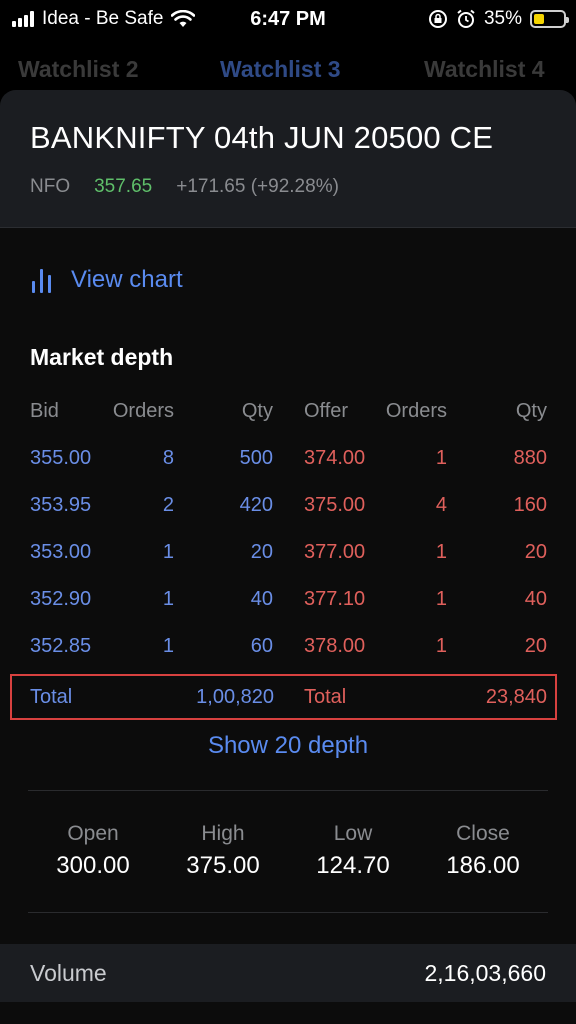 The width and height of the screenshot is (576, 1024). I want to click on depth-row: 352.85 1 60 378.00 1 20, so click(288, 648).